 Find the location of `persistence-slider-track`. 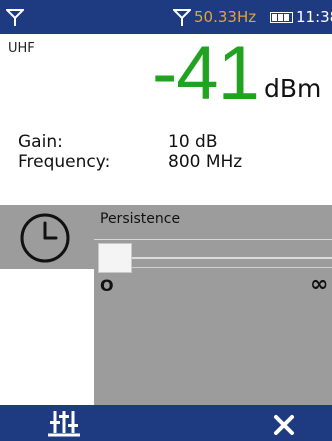

persistence-slider-track is located at coordinates (231, 258).